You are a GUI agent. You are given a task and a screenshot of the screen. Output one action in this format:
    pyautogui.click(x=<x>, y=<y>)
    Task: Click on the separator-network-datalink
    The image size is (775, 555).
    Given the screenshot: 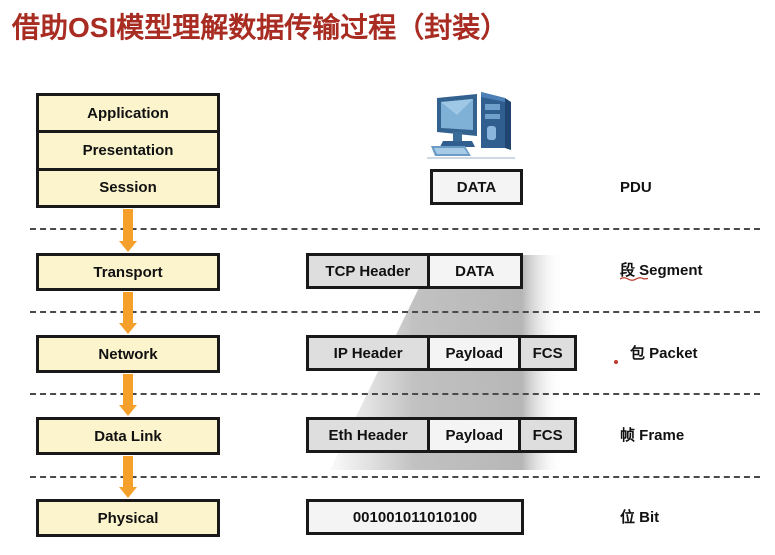 What is the action you would take?
    pyautogui.click(x=395, y=394)
    